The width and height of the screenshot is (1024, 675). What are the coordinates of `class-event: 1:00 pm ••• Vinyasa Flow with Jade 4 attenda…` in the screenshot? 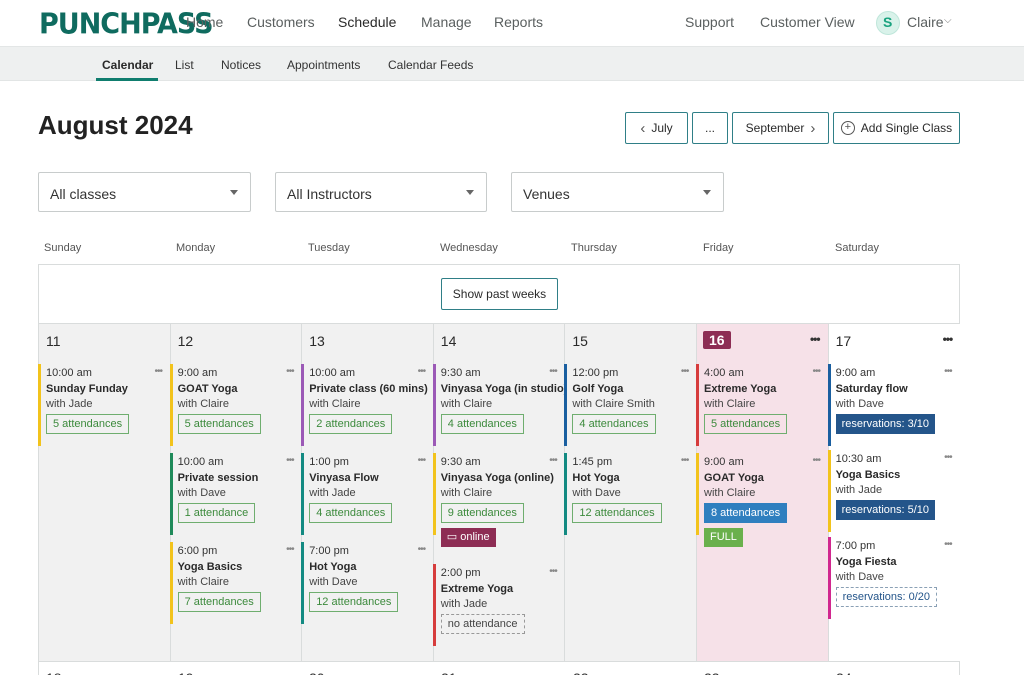 It's located at (367, 494).